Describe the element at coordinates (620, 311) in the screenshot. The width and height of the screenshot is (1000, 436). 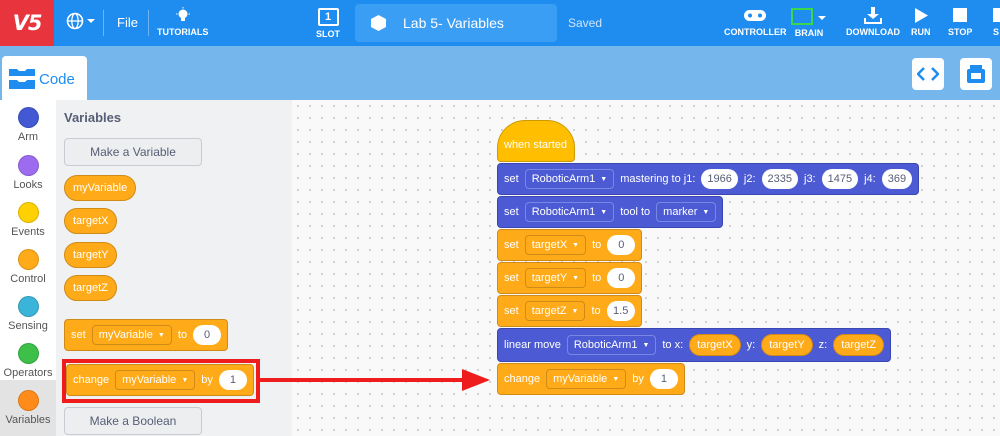
I see `value-input: 1.5` at that location.